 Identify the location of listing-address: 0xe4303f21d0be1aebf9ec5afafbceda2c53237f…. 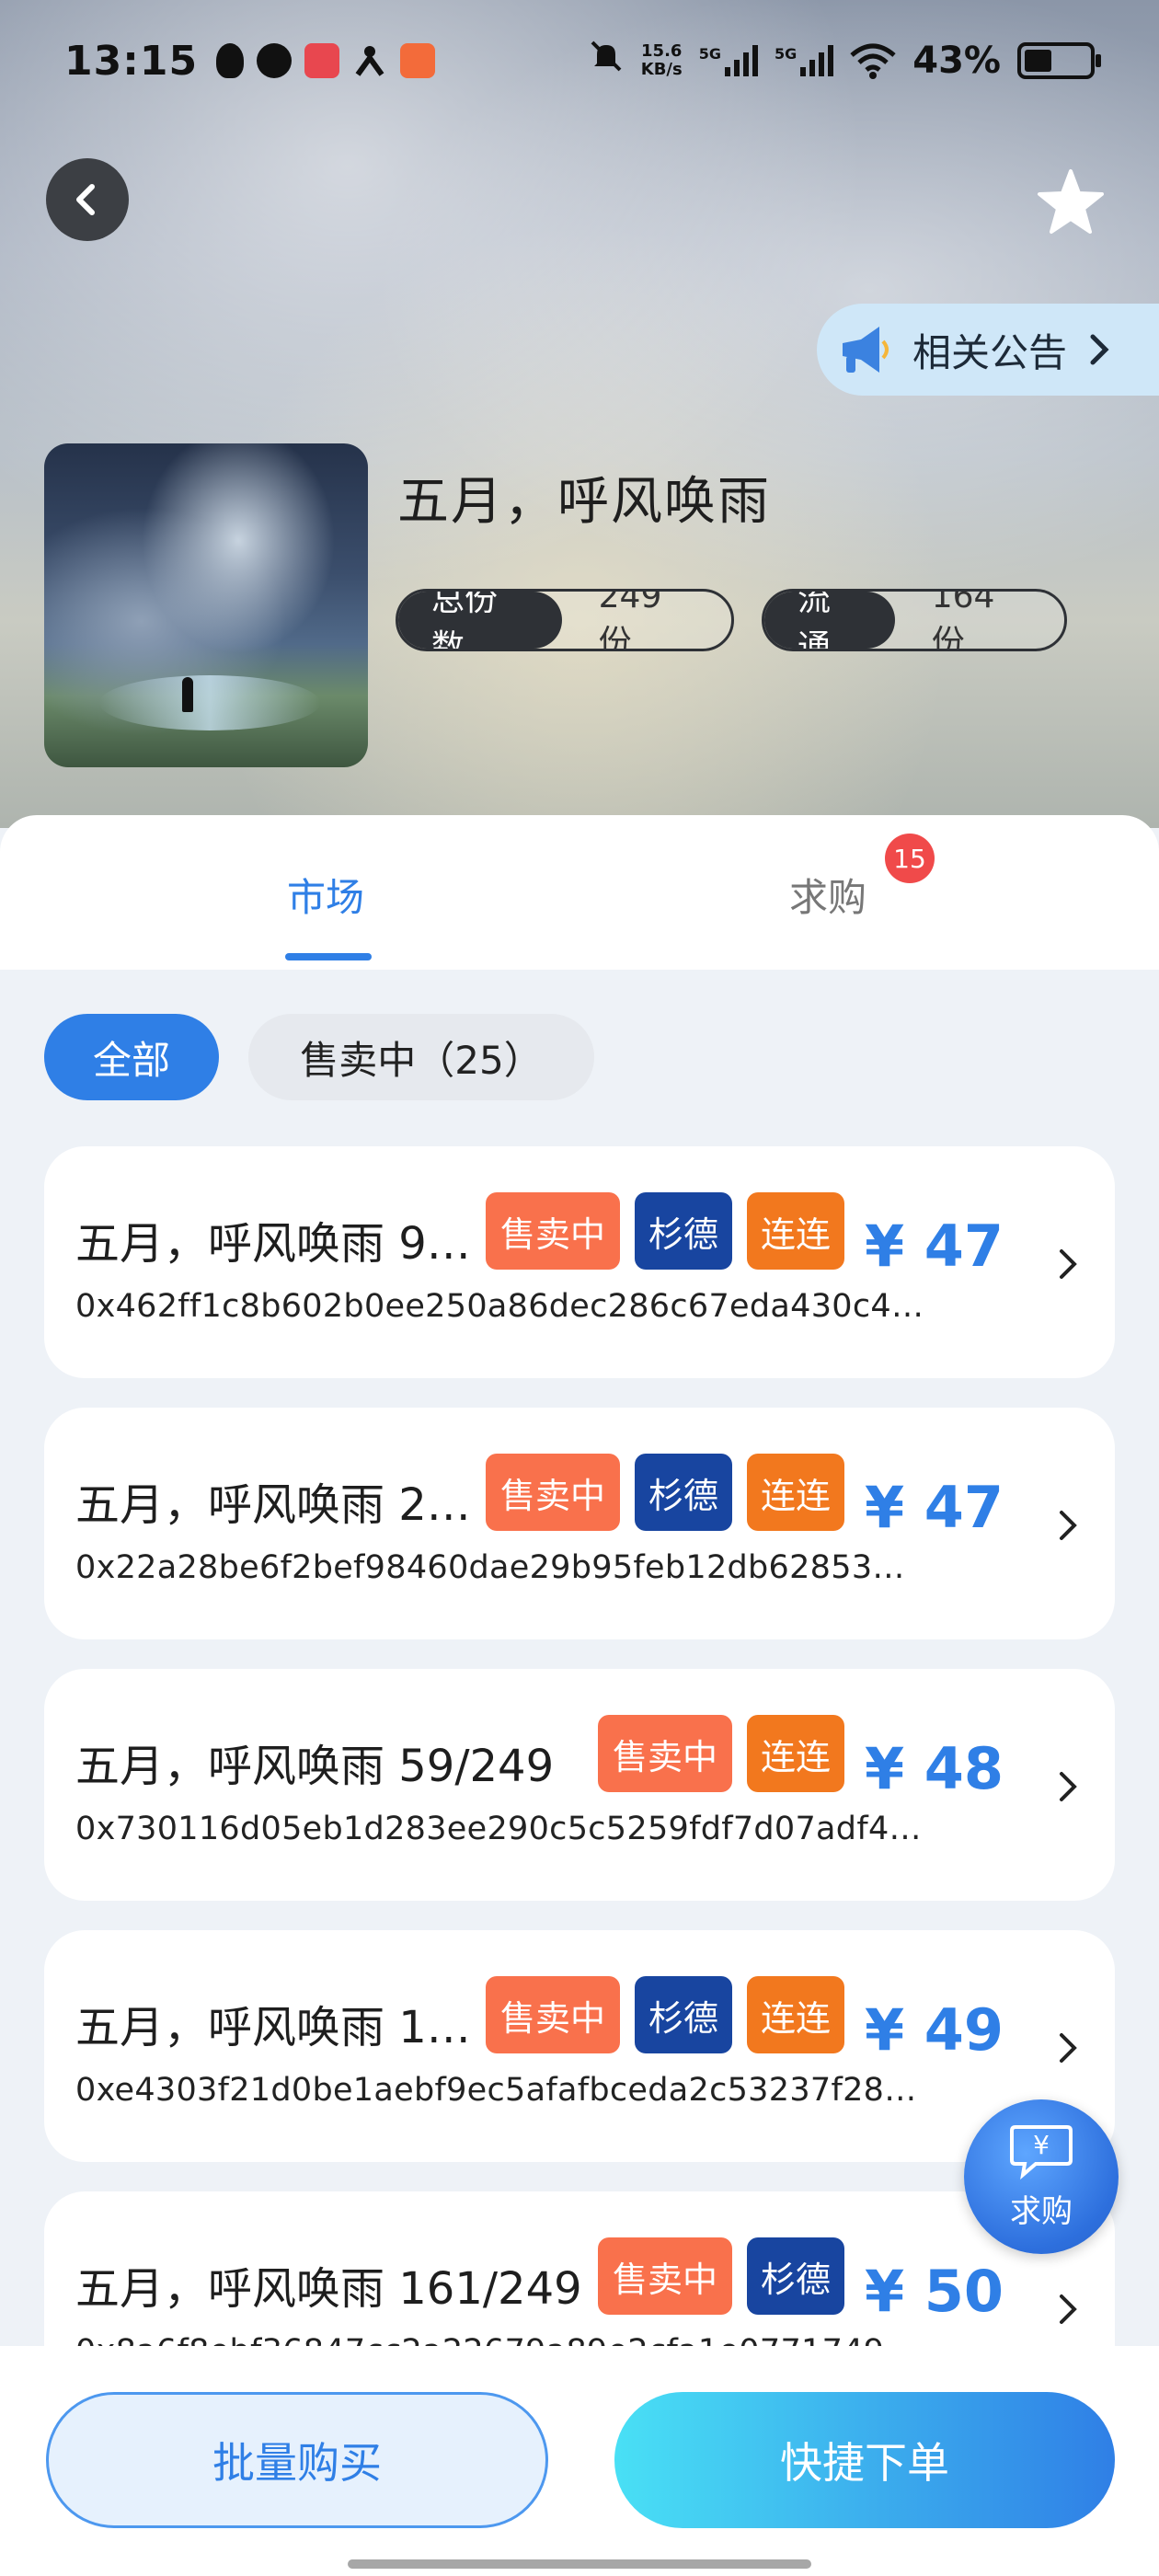
(496, 2090).